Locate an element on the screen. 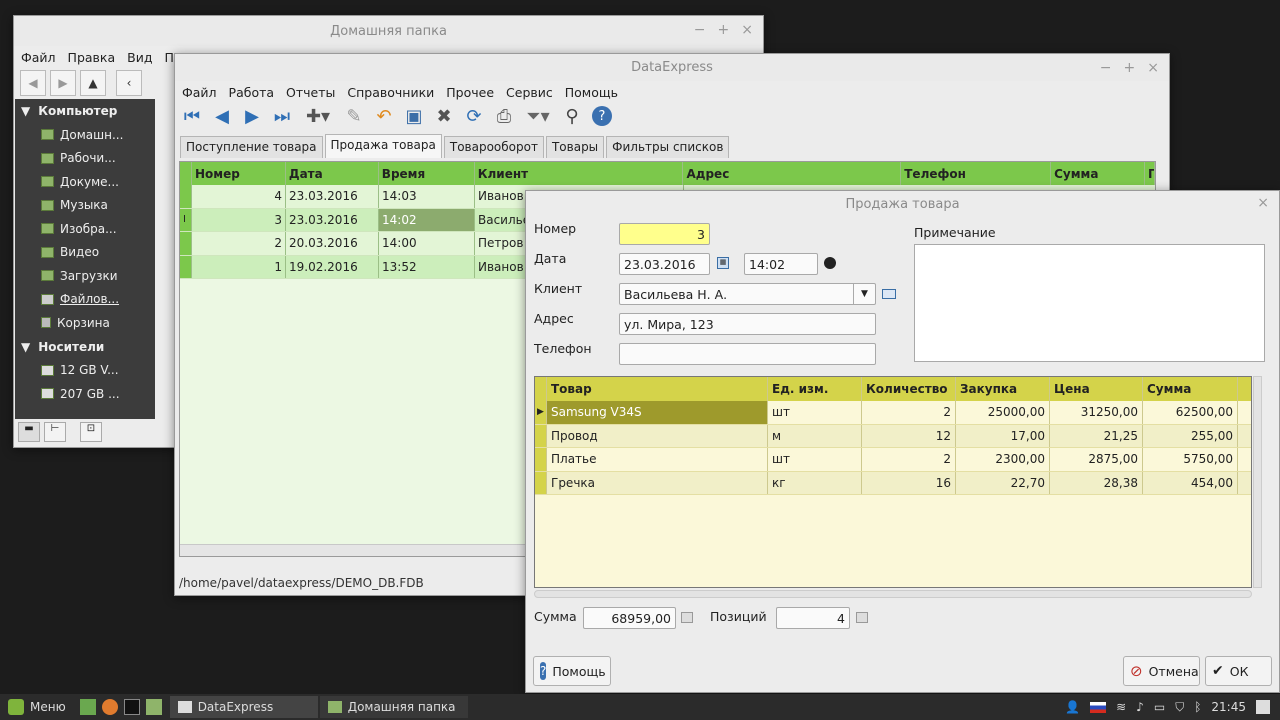 The height and width of the screenshot is (720, 1280). col-address: Адрес is located at coordinates (792, 173).